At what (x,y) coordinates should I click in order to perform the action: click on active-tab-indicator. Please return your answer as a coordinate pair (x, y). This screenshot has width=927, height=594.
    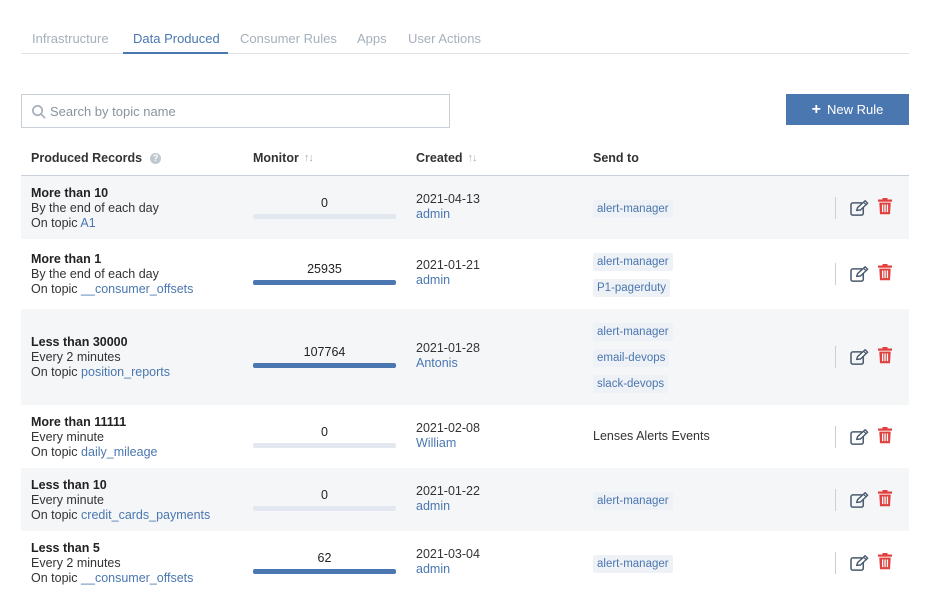
    Looking at the image, I should click on (175, 53).